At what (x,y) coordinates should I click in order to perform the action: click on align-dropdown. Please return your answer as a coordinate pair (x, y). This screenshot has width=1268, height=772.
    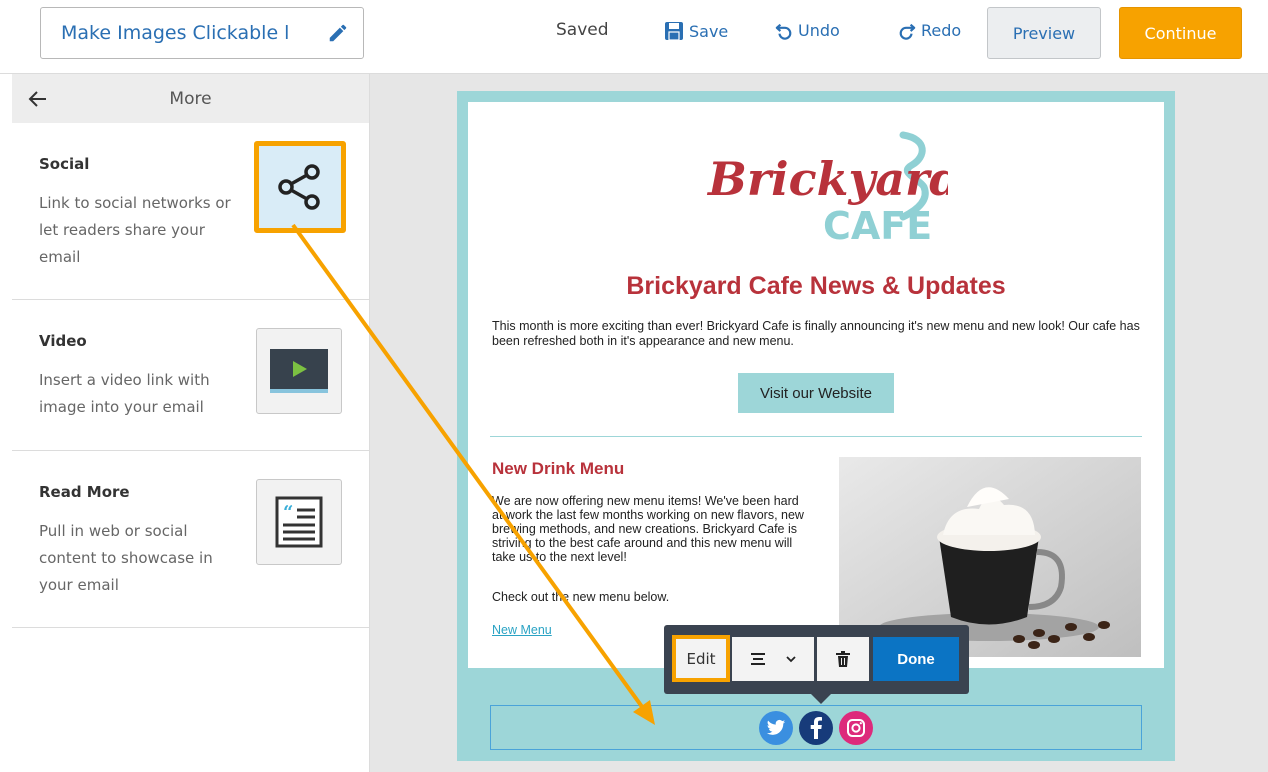
    Looking at the image, I should click on (773, 659).